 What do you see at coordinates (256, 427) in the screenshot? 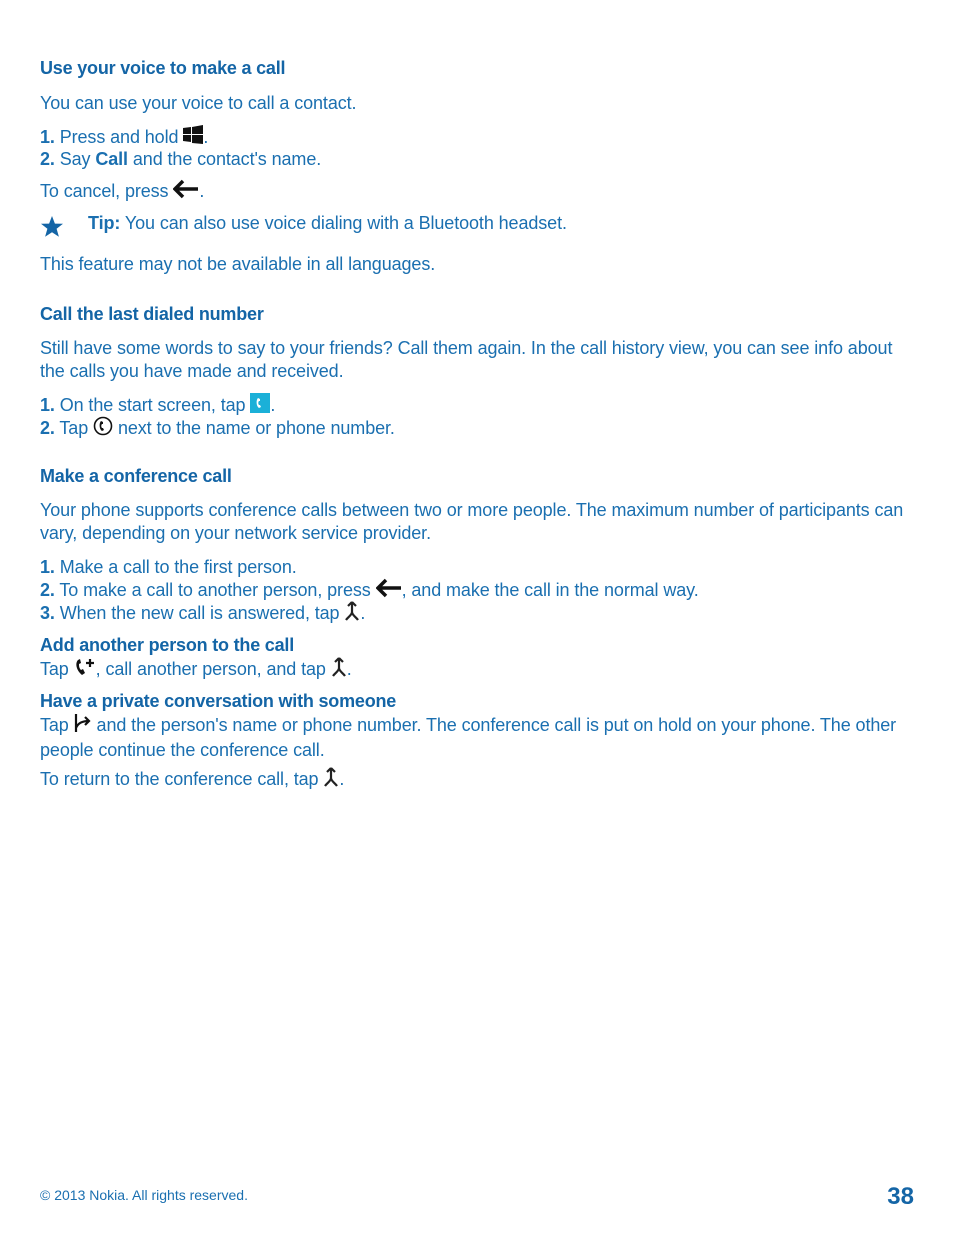
I see `step-text: next to the name or phone number.` at bounding box center [256, 427].